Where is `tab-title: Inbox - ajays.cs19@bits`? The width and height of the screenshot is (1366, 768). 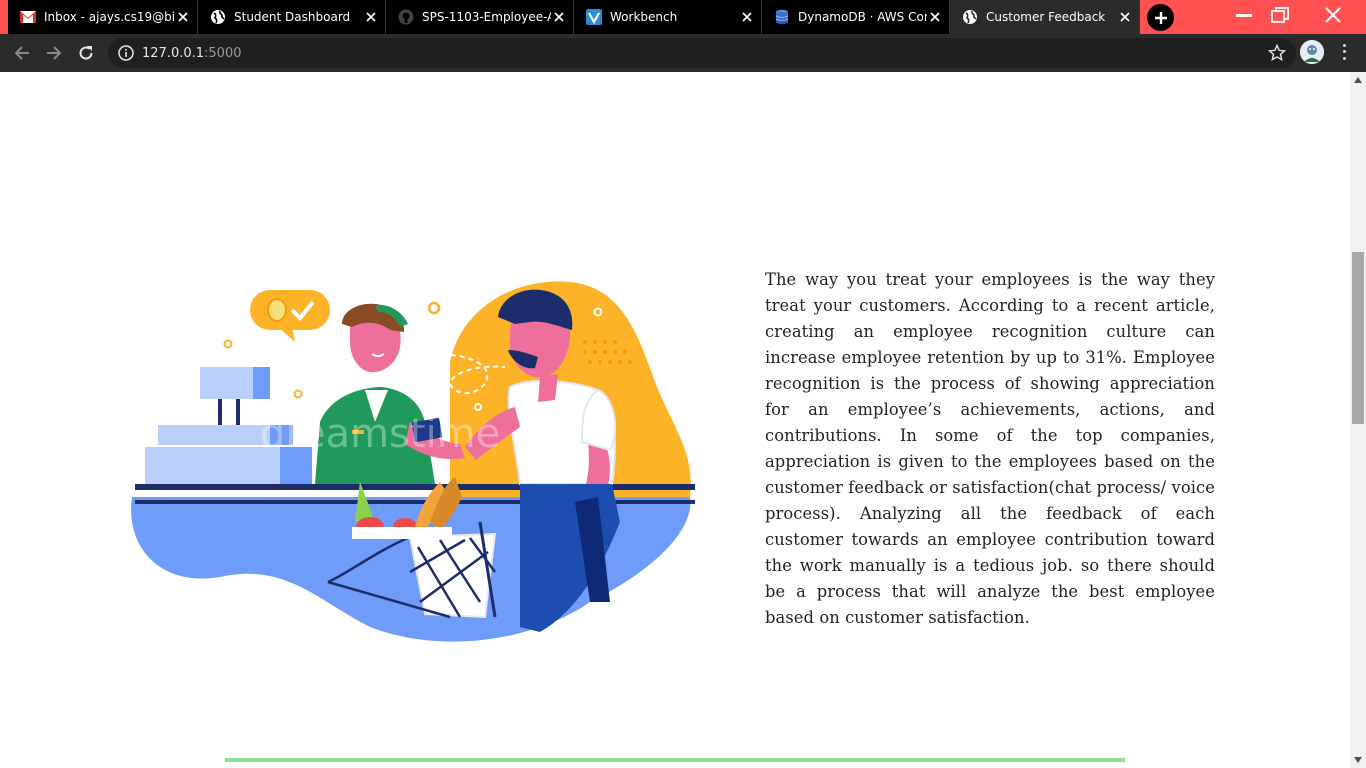 tab-title: Inbox - ajays.cs19@bits is located at coordinates (109, 17).